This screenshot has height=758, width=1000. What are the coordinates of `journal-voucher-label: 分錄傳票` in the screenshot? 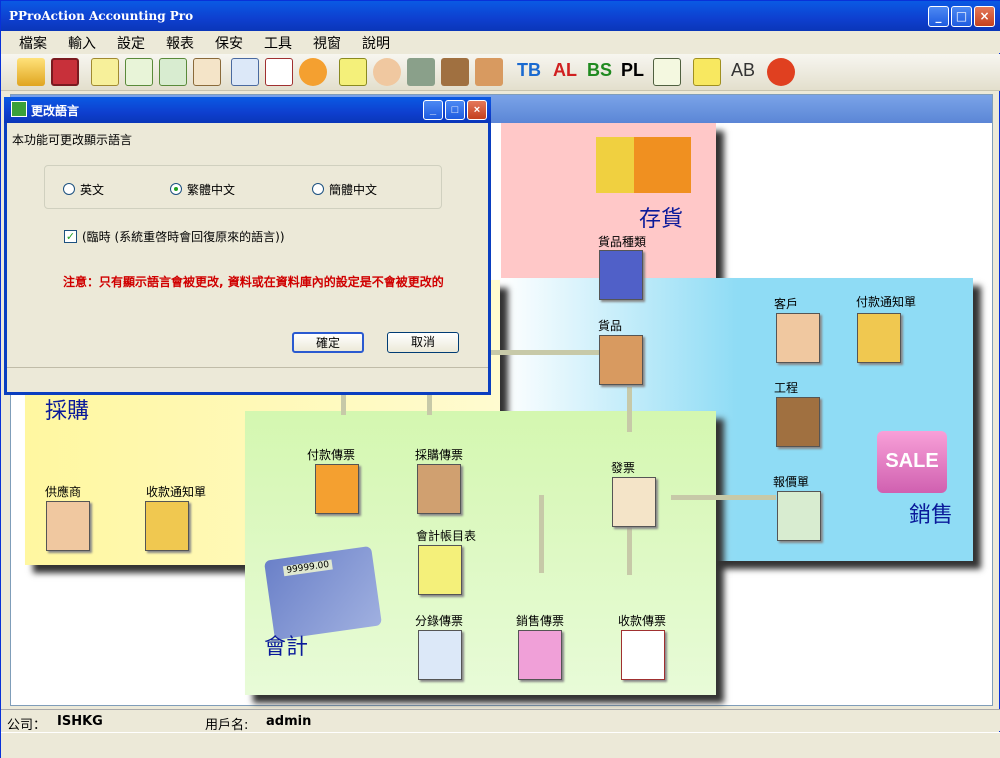 It's located at (439, 621).